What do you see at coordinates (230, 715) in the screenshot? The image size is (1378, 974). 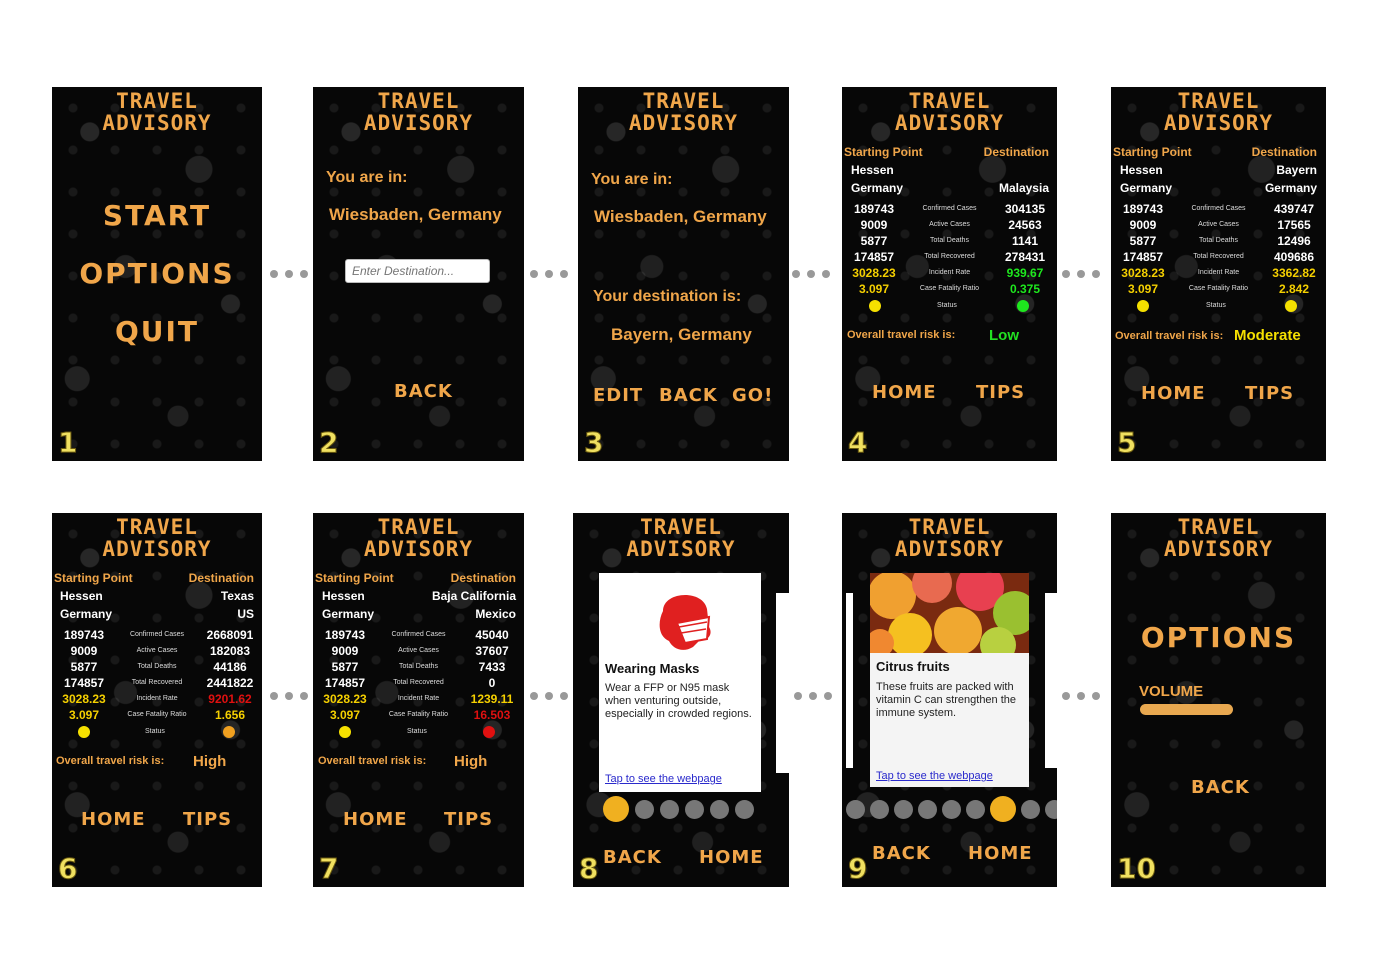 I see `dest-value: 1.656` at bounding box center [230, 715].